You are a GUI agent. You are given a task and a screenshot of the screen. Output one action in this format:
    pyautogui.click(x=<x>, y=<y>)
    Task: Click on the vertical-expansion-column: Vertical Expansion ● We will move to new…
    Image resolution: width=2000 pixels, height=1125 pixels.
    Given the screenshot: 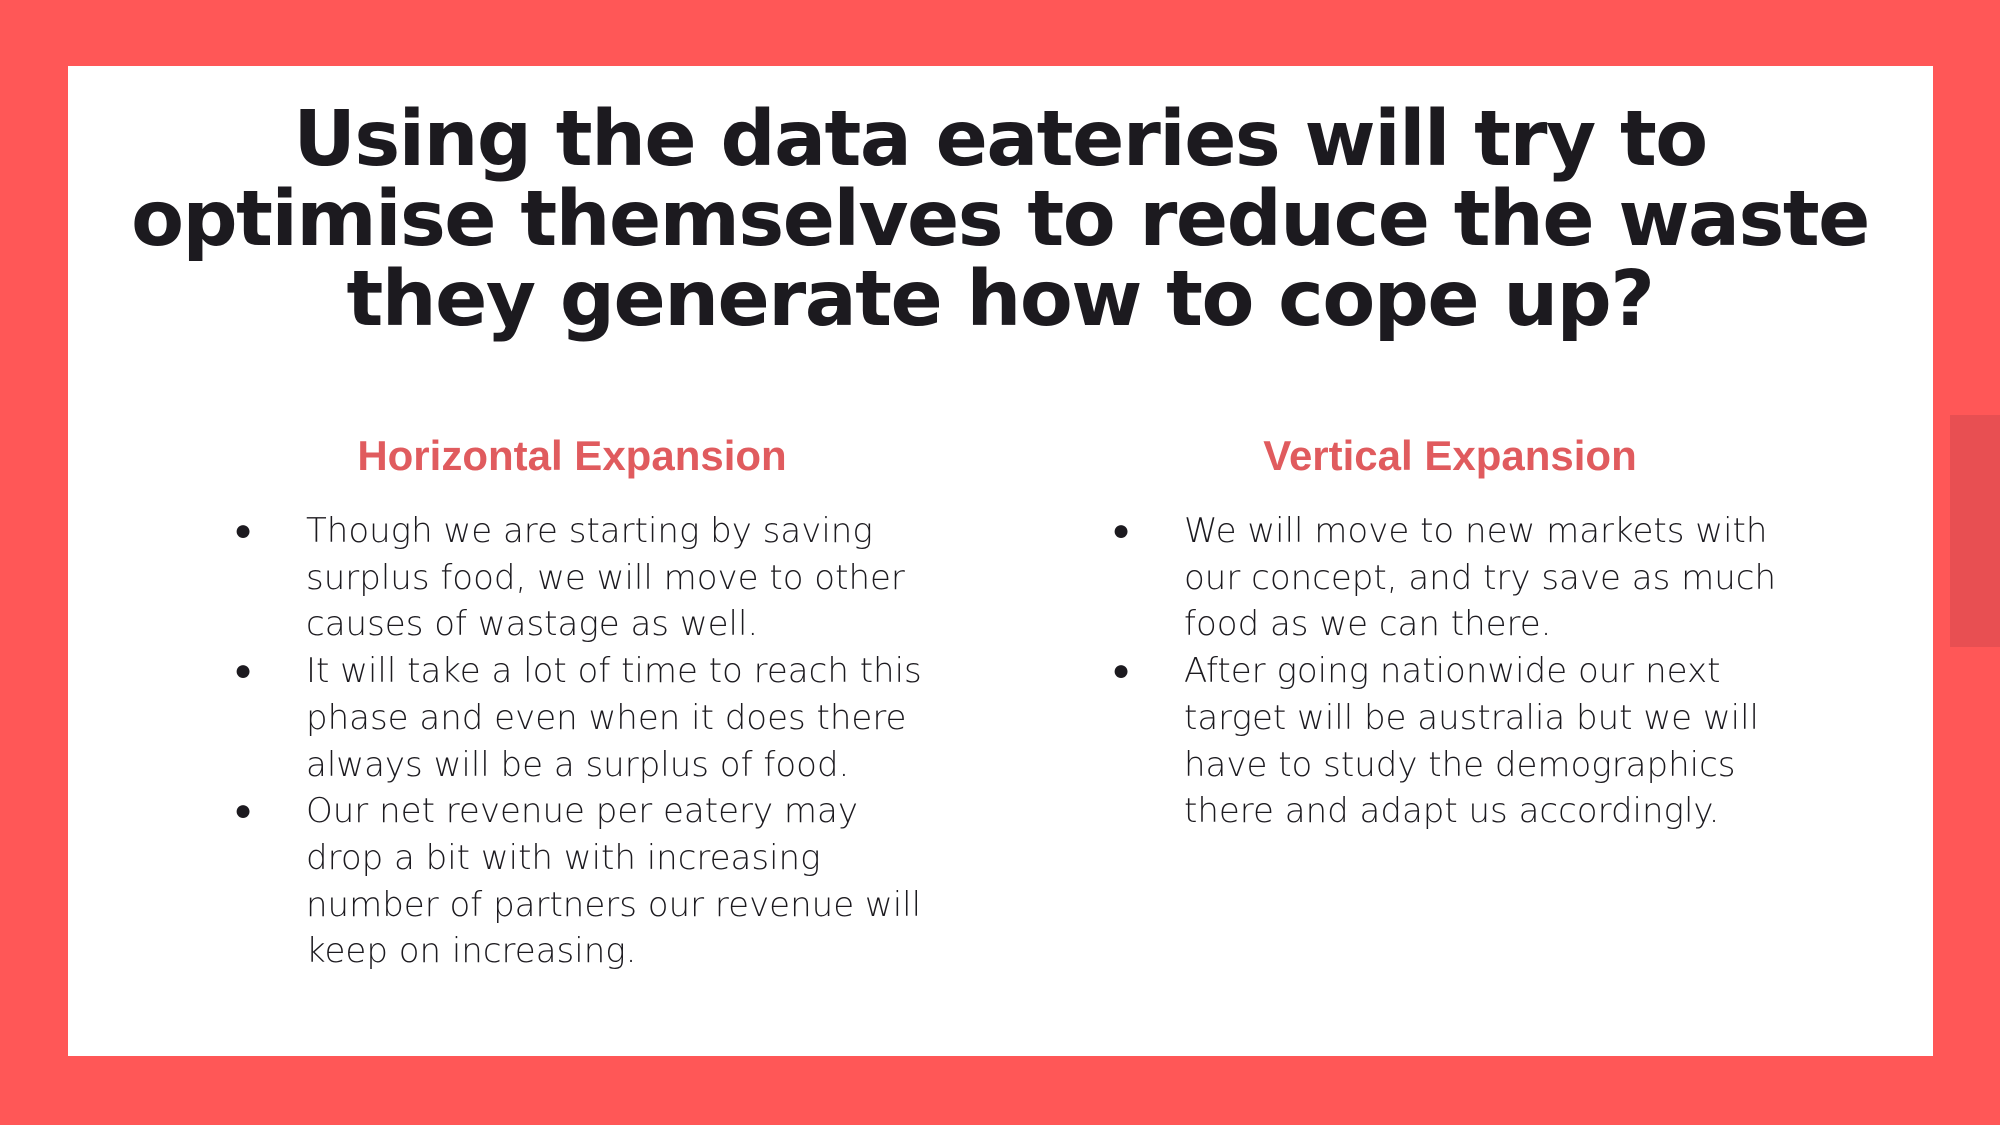 What is the action you would take?
    pyautogui.click(x=1450, y=630)
    